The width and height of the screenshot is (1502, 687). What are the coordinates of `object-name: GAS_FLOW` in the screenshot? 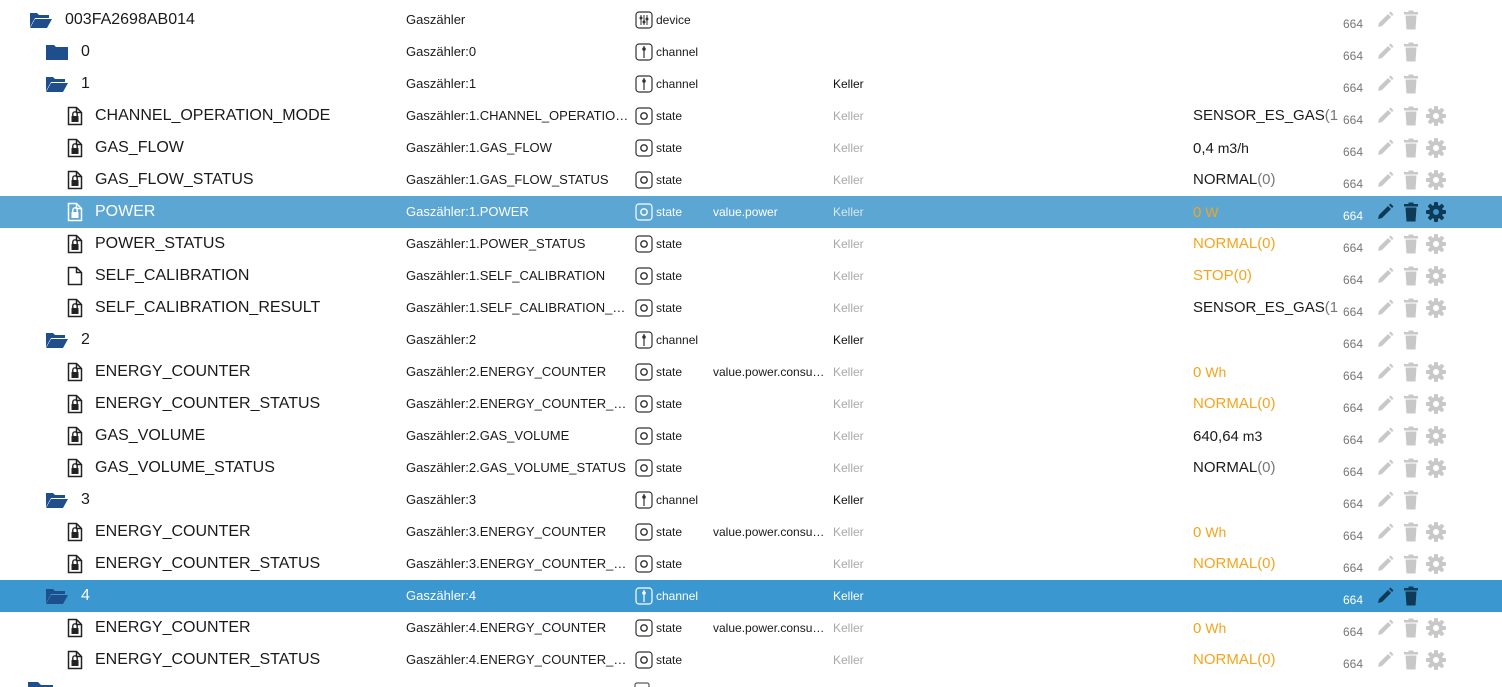 It's located at (139, 148).